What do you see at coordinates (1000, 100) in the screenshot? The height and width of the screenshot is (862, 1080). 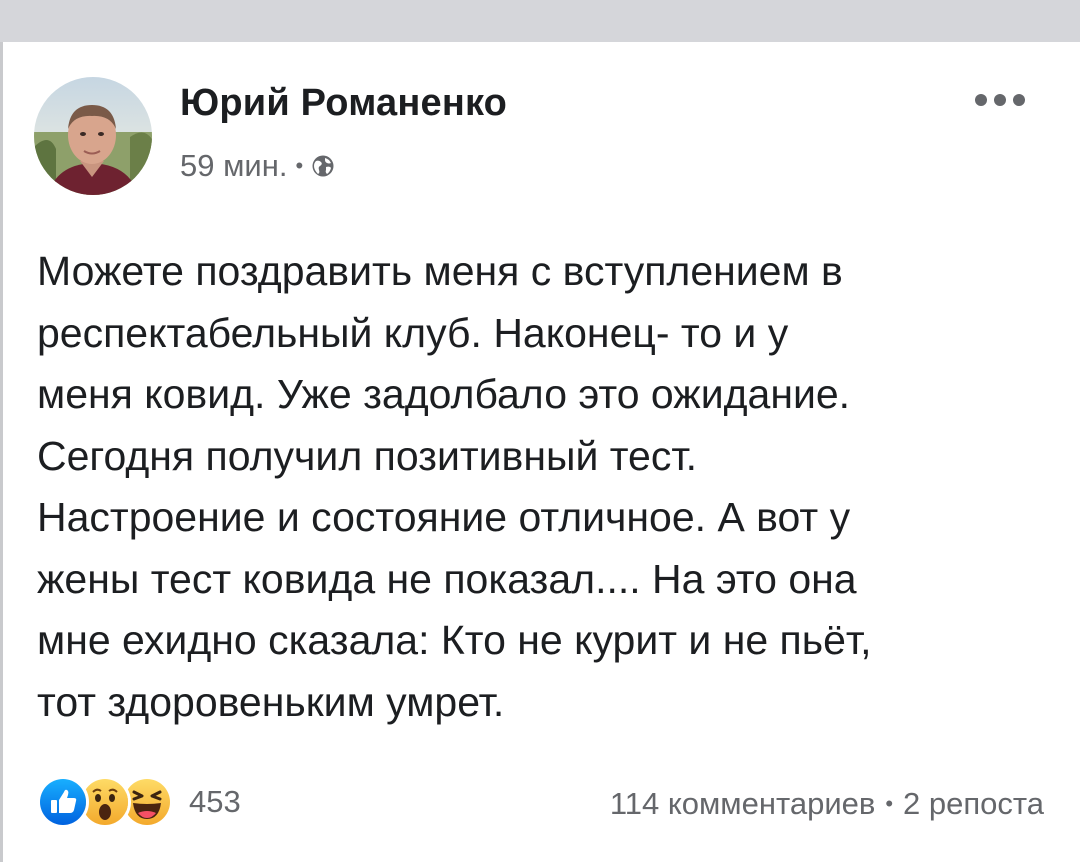 I see `more-options-icon` at bounding box center [1000, 100].